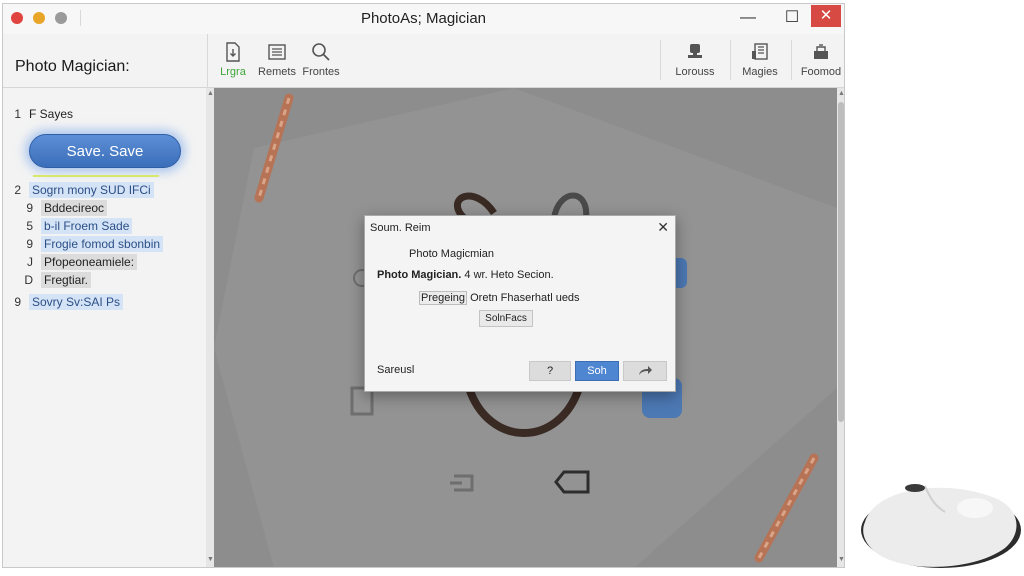 The height and width of the screenshot is (576, 1024). What do you see at coordinates (695, 72) in the screenshot?
I see `toolbar-label: Lorouss` at bounding box center [695, 72].